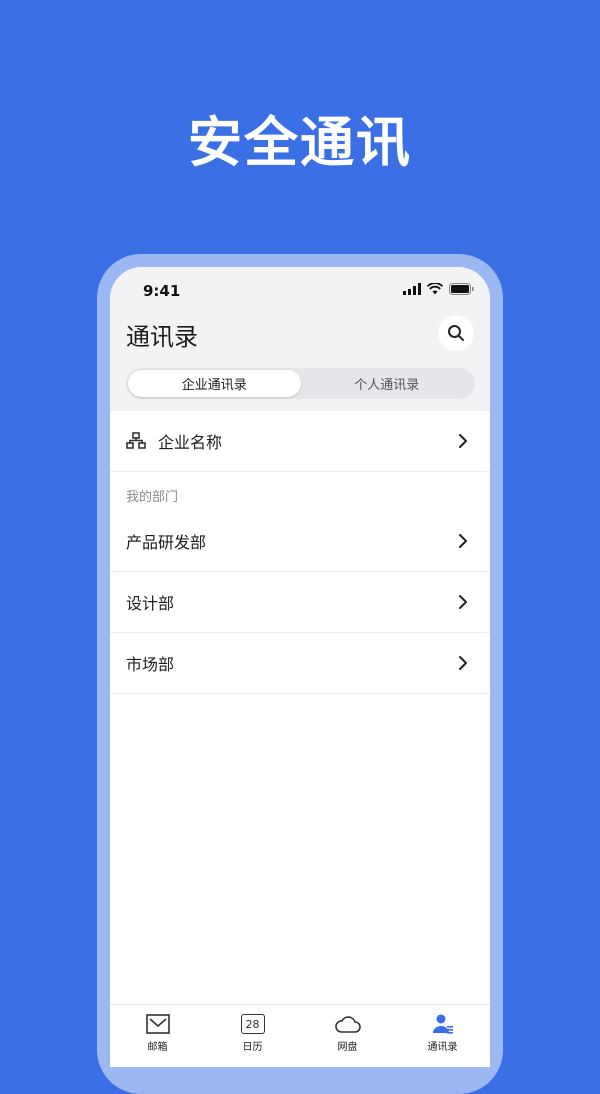 The width and height of the screenshot is (600, 1094). I want to click on tab-cloud-drive: 网盘, so click(347, 1036).